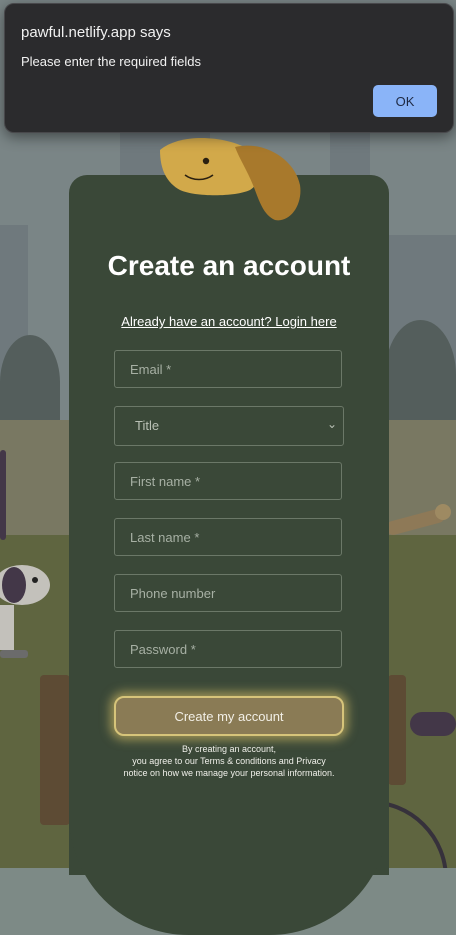 This screenshot has width=456, height=935. I want to click on dialog-message: Please enter the required fields, so click(111, 61).